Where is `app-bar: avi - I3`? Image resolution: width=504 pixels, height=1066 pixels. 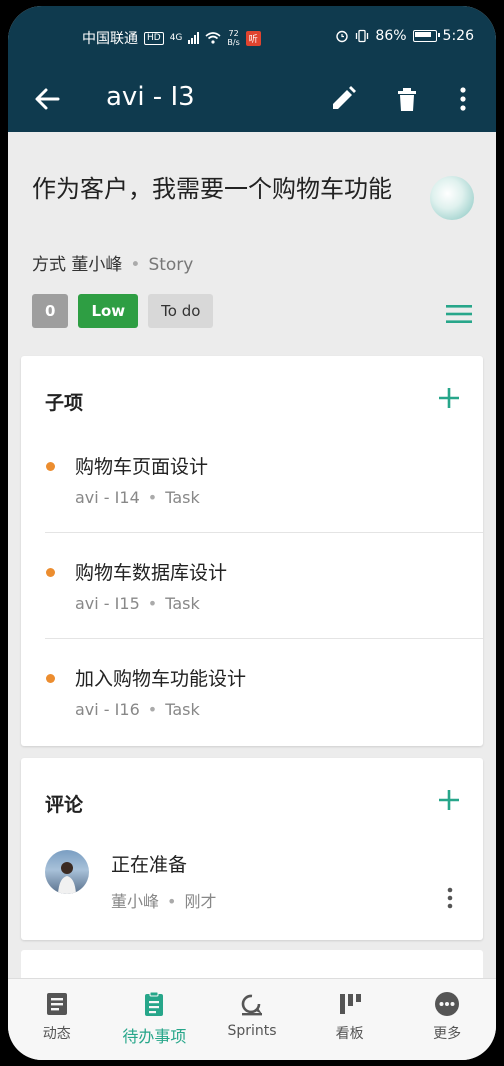 app-bar: avi - I3 is located at coordinates (252, 98).